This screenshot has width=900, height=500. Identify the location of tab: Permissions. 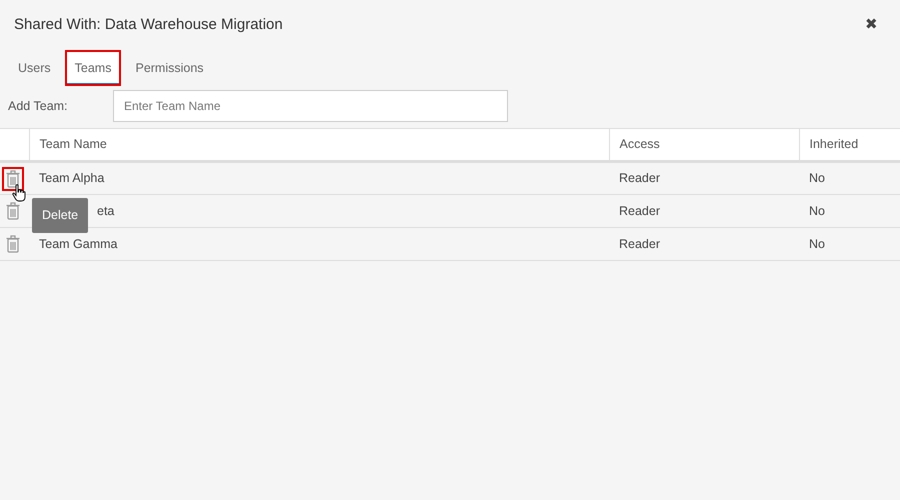
(169, 68).